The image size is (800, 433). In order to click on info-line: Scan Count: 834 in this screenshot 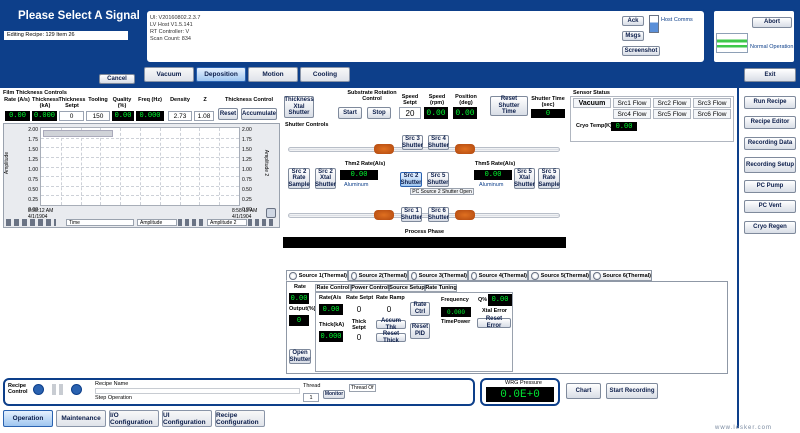, I will do `click(170, 39)`.